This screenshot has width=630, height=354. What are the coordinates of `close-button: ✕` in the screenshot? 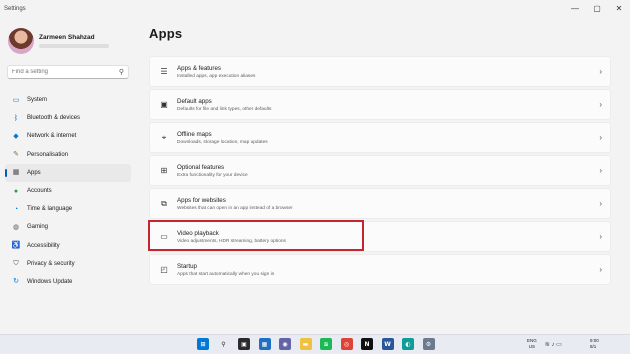 It's located at (619, 8).